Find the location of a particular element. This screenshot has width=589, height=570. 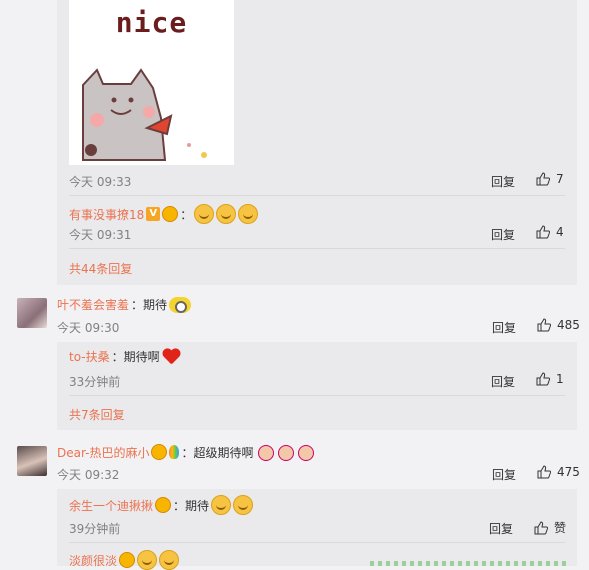

reply-username: to-扶桑 is located at coordinates (89, 356).